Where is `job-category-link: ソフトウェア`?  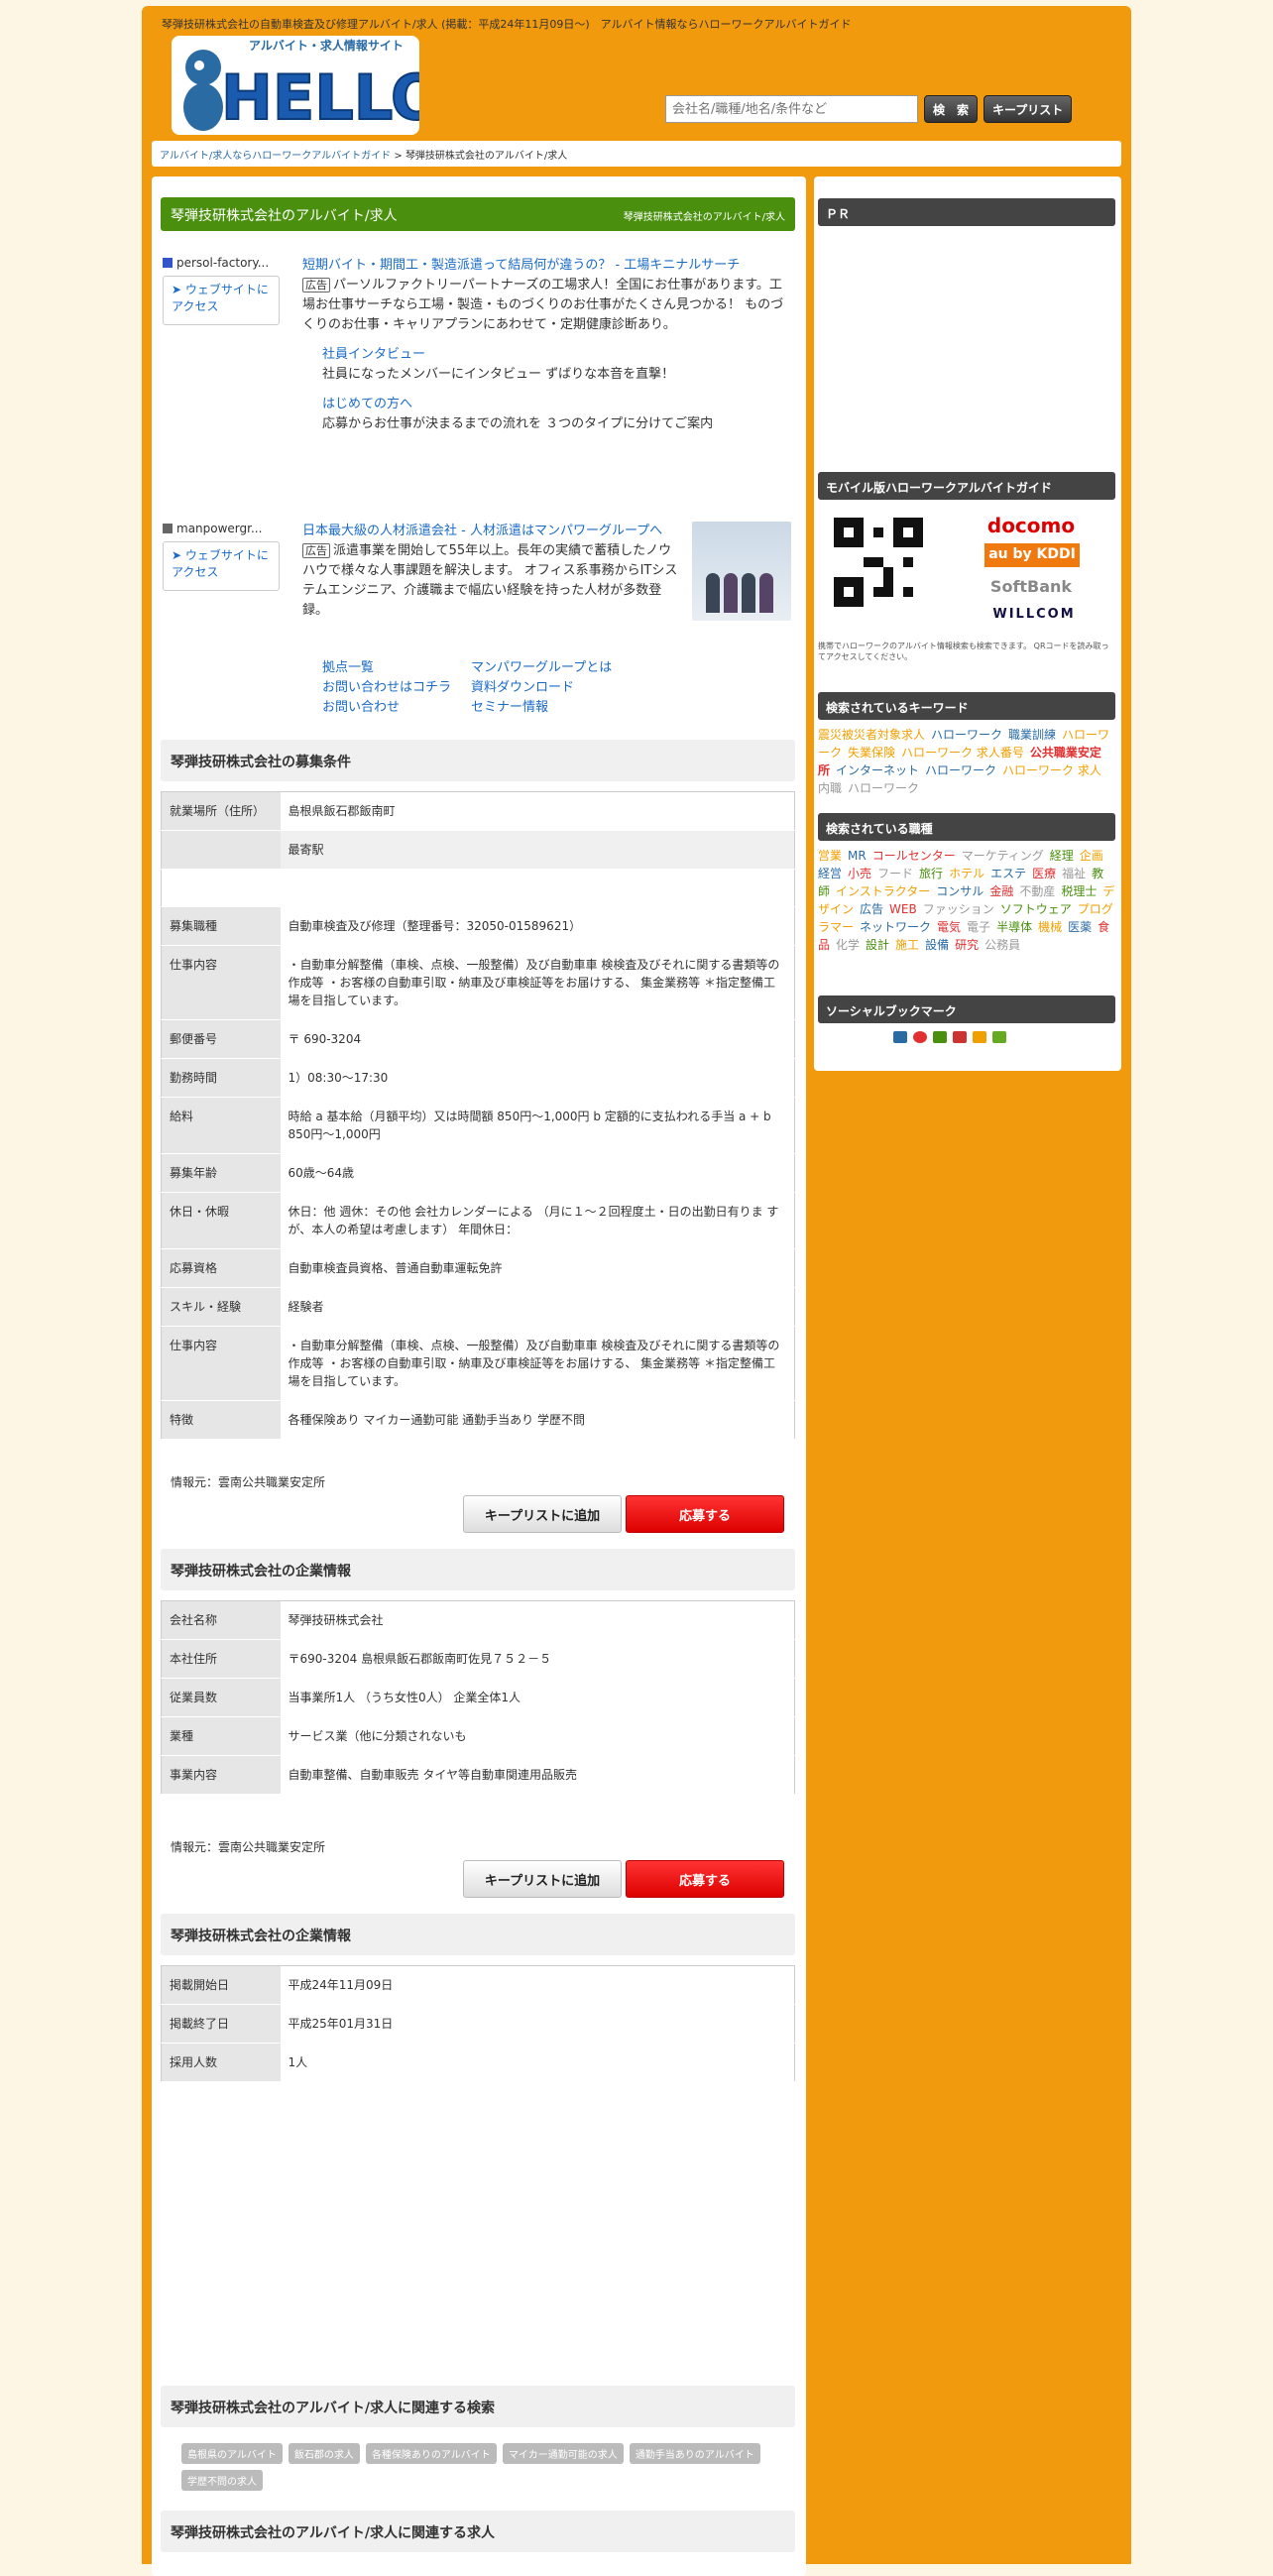 job-category-link: ソフトウェア is located at coordinates (1036, 909).